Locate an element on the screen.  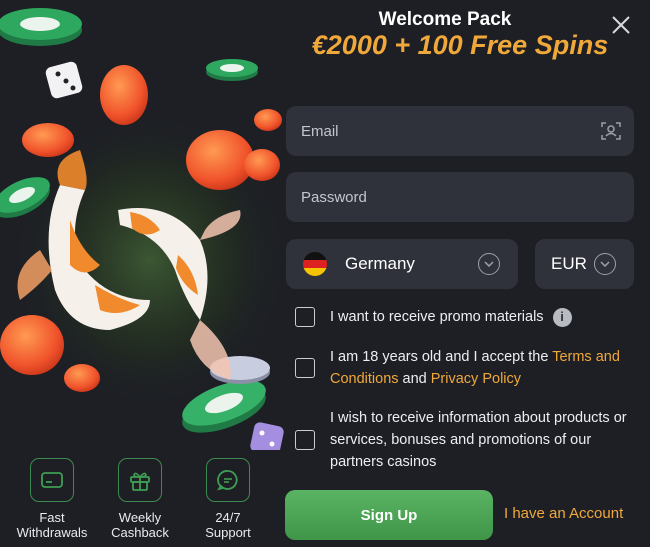
promo-headline: €2000 + 100 Free Spins is located at coordinates (460, 45).